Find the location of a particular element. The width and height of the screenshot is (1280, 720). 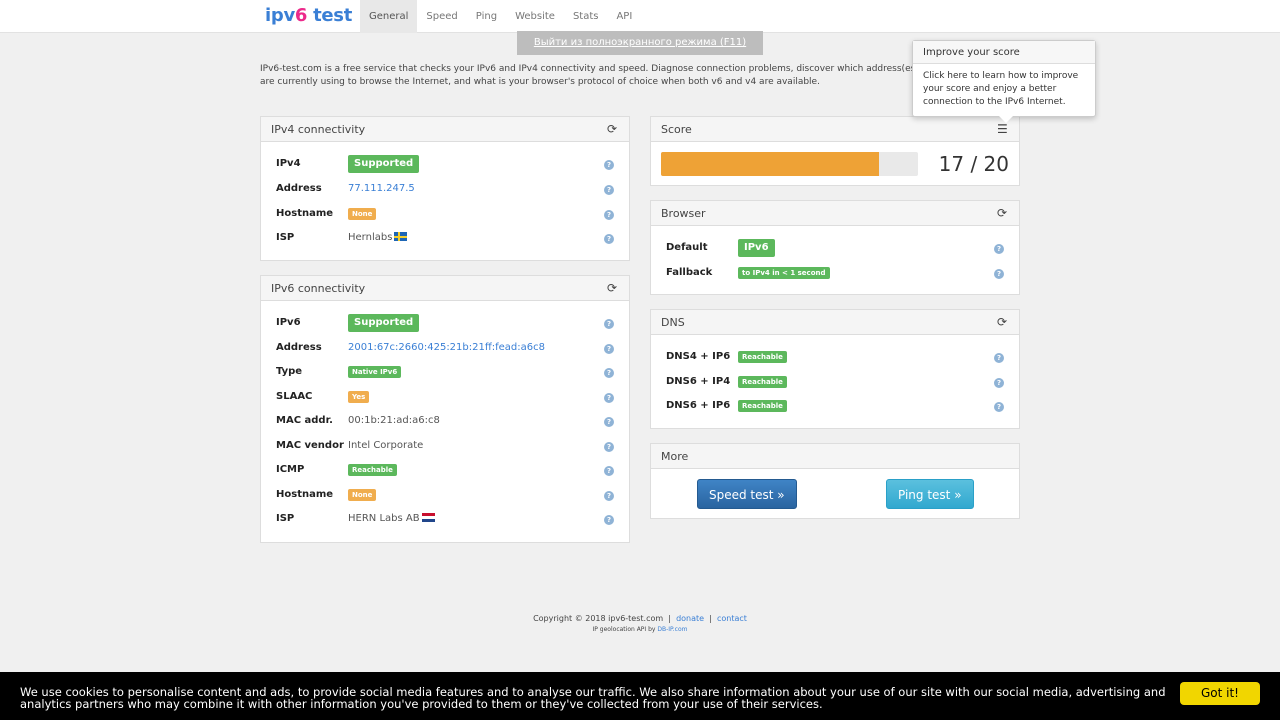

exit-fullscreen-toast: Выйти из полноэкранного режима (F11) is located at coordinates (640, 43).